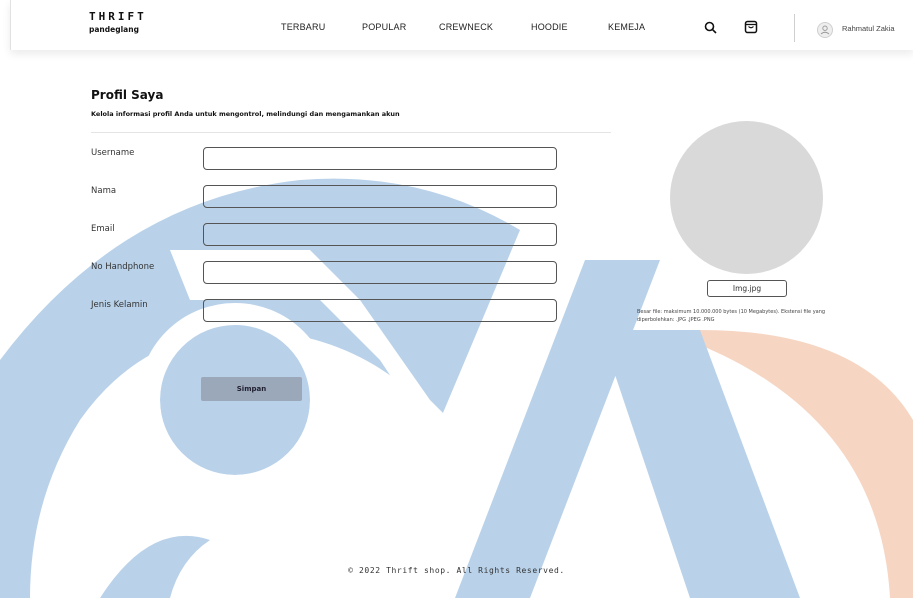 Image resolution: width=913 pixels, height=598 pixels. What do you see at coordinates (794, 28) in the screenshot?
I see `header-divider` at bounding box center [794, 28].